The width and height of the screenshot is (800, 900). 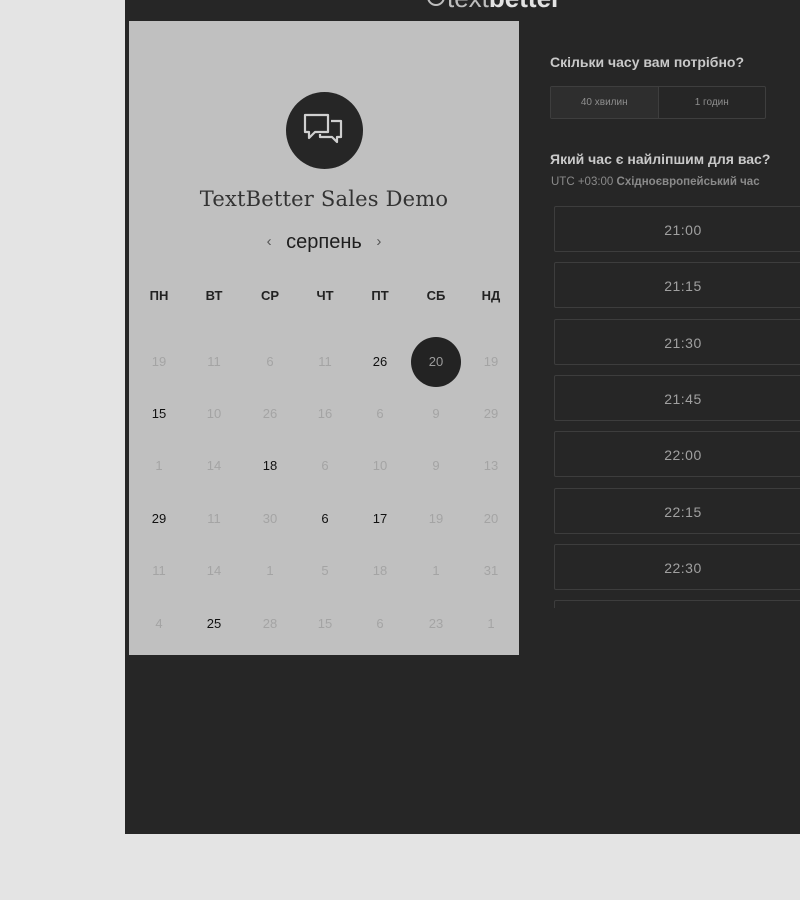 I want to click on time-slot, so click(x=677, y=604).